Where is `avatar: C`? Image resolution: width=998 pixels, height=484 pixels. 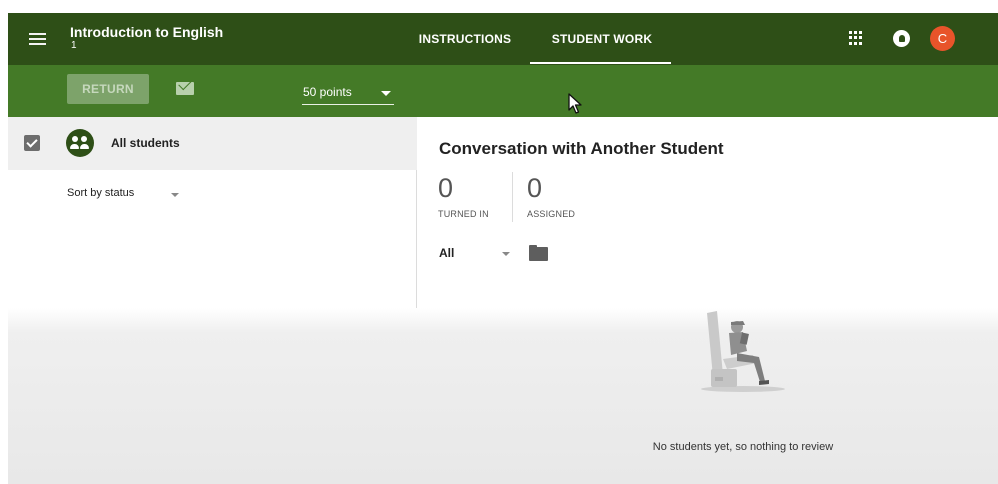 avatar: C is located at coordinates (942, 38).